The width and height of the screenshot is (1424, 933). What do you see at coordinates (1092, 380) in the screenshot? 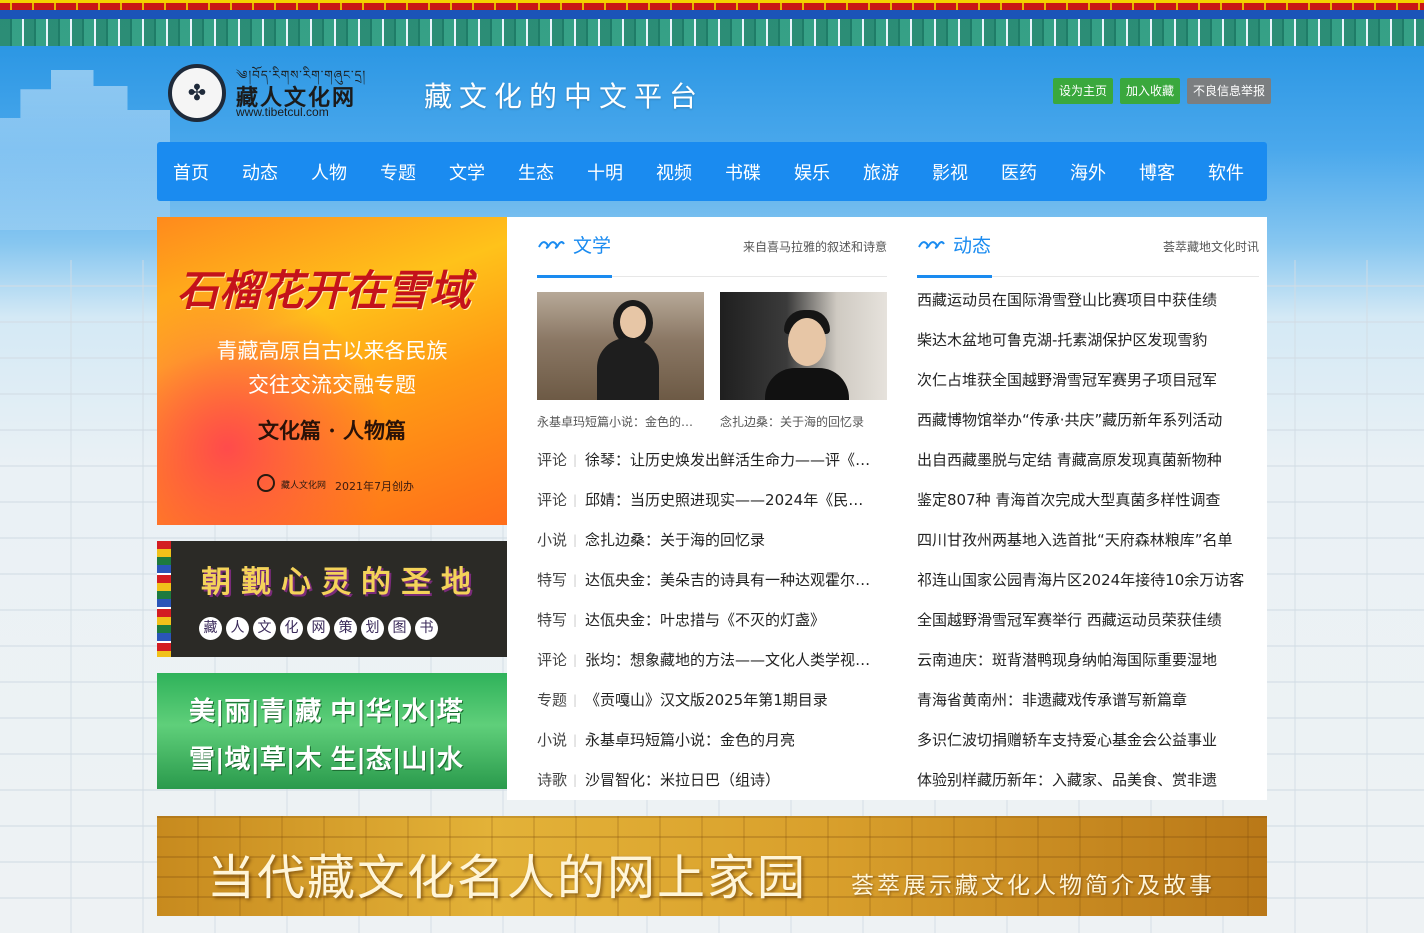
I see `news-item: 次仁占堆获全国越野滑雪冠军赛男子项目冠军` at bounding box center [1092, 380].